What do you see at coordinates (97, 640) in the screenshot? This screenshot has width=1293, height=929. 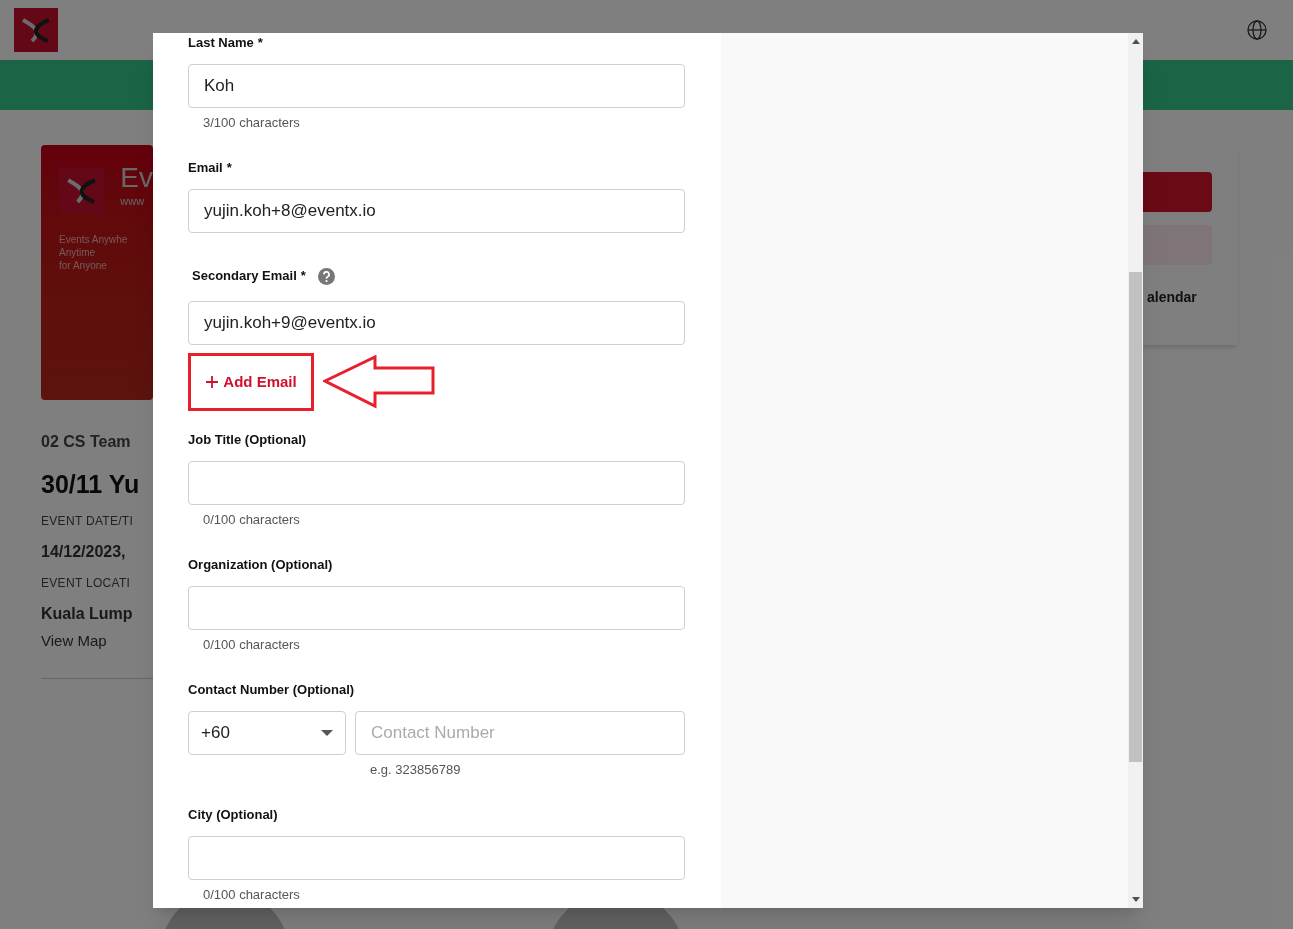 I see `view-map-link: View Map` at bounding box center [97, 640].